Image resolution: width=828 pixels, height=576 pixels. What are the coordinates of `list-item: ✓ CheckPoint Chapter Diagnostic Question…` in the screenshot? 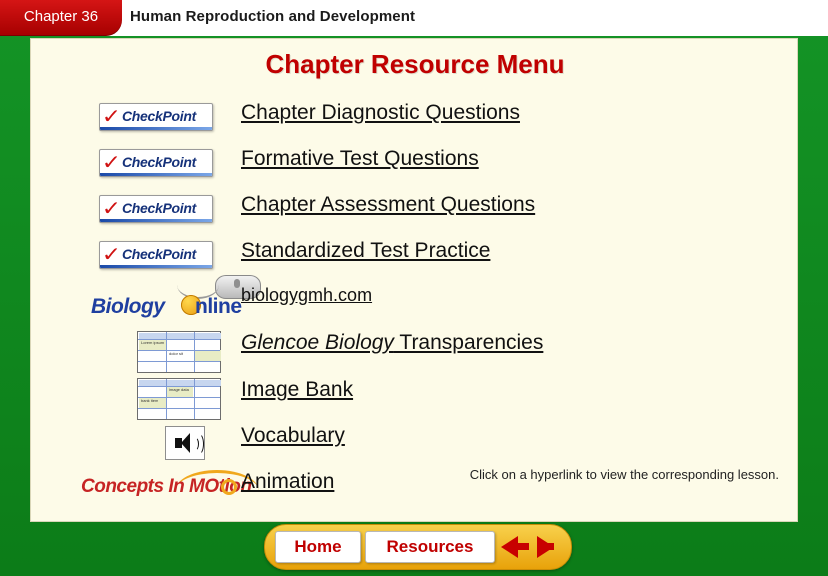 It's located at (415, 121).